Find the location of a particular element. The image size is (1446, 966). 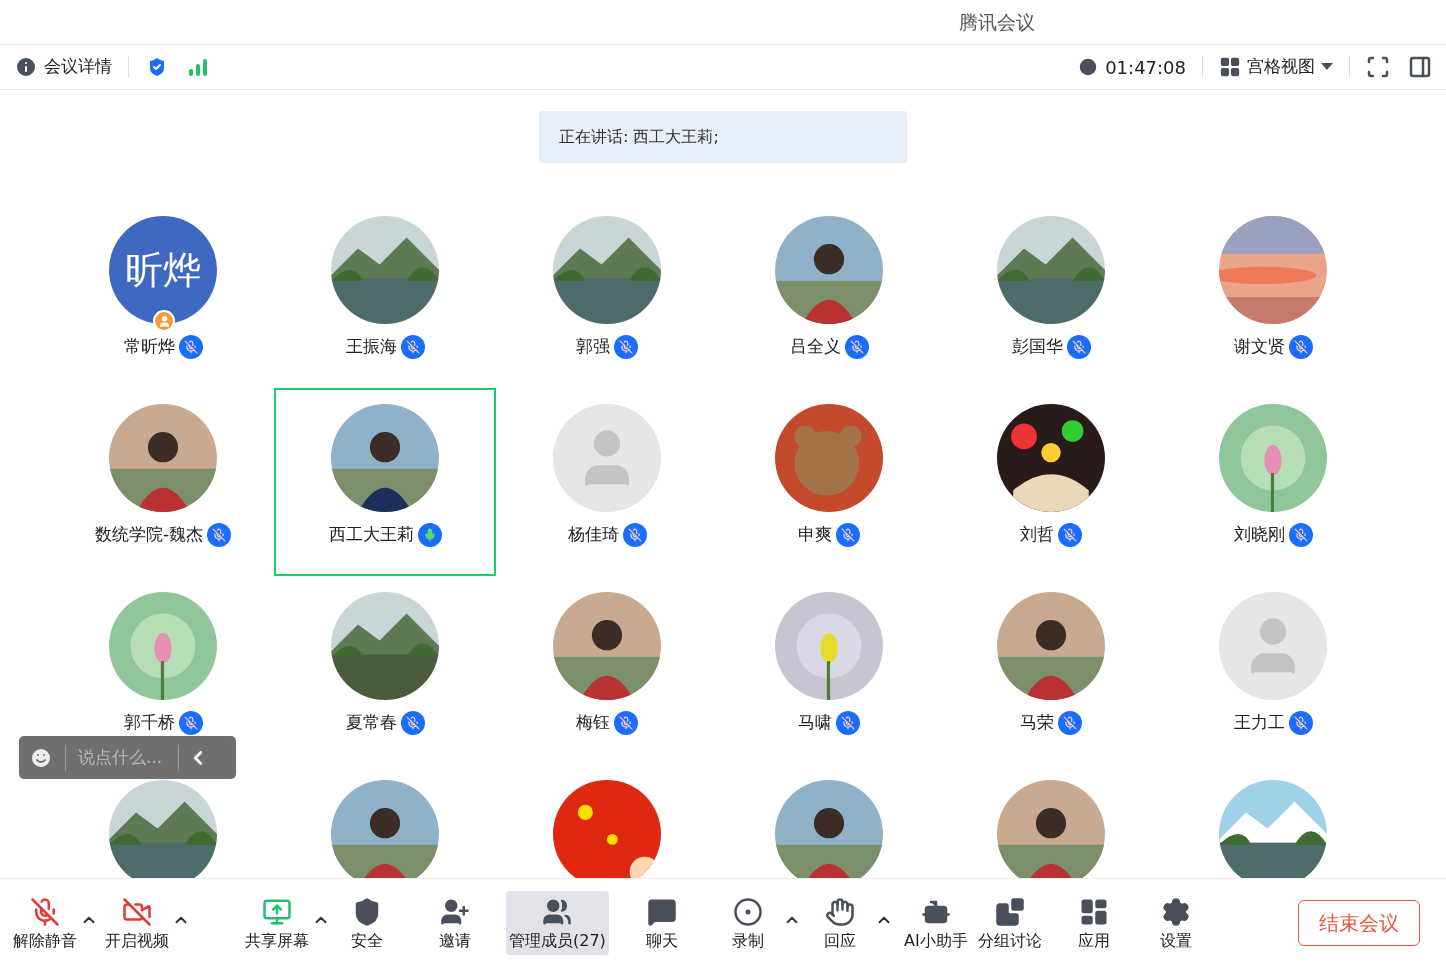

toolbar-button: 共享屏幕 is located at coordinates (277, 922).